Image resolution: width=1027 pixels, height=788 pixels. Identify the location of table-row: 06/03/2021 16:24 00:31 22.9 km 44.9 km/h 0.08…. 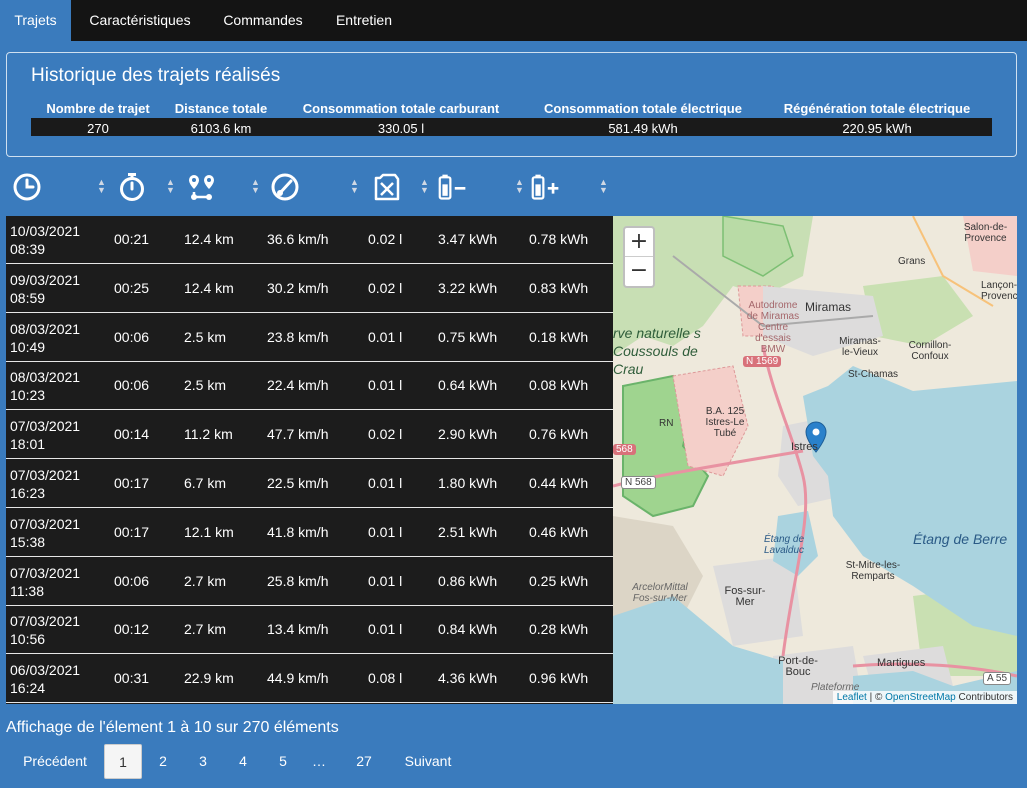
(309, 679).